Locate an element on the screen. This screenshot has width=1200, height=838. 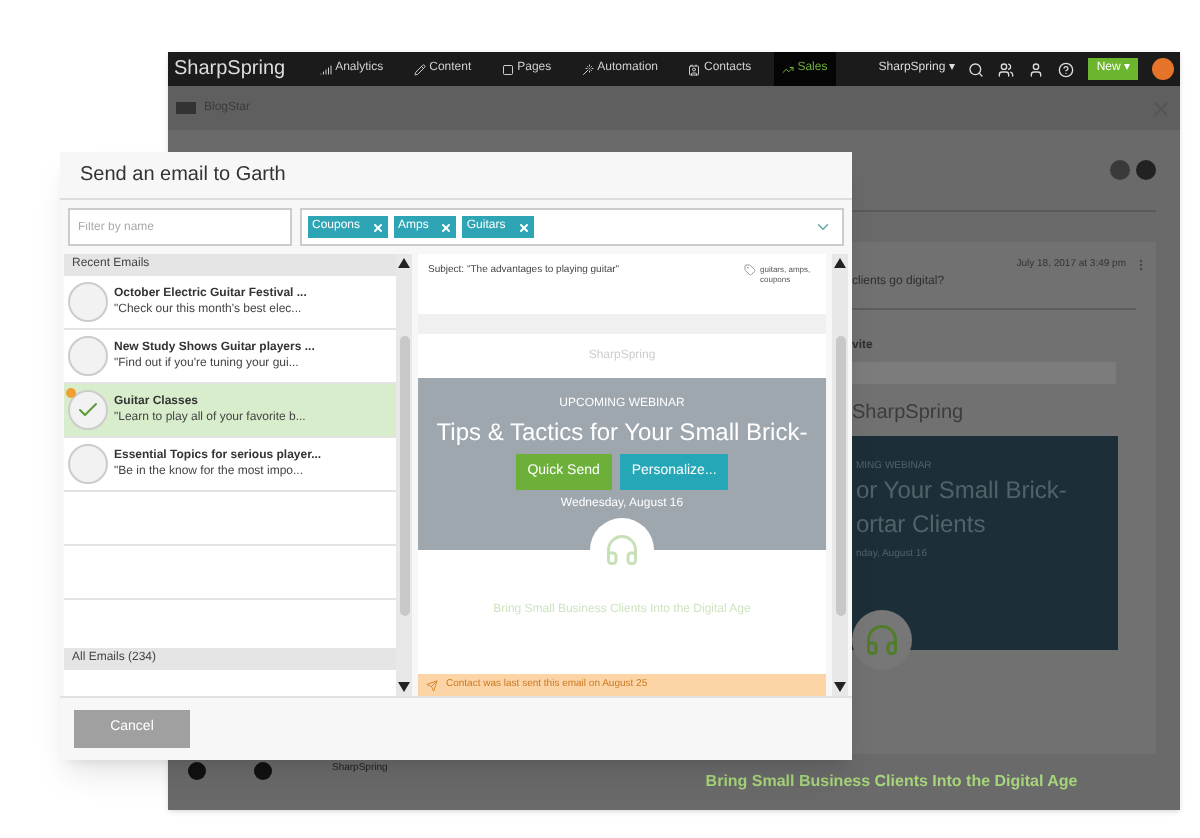
search-icon is located at coordinates (976, 69).